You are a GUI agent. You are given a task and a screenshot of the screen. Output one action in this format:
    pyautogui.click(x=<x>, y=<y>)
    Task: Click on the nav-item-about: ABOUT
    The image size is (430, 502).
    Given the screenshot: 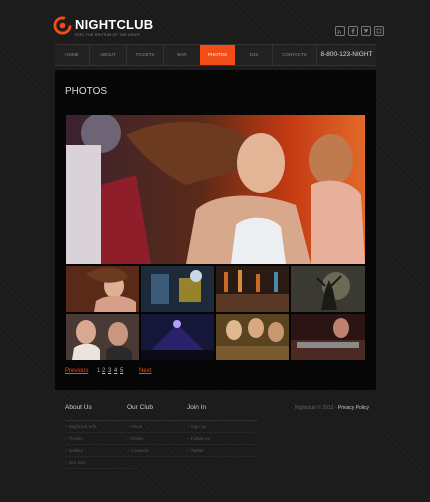 What is the action you would take?
    pyautogui.click(x=108, y=55)
    